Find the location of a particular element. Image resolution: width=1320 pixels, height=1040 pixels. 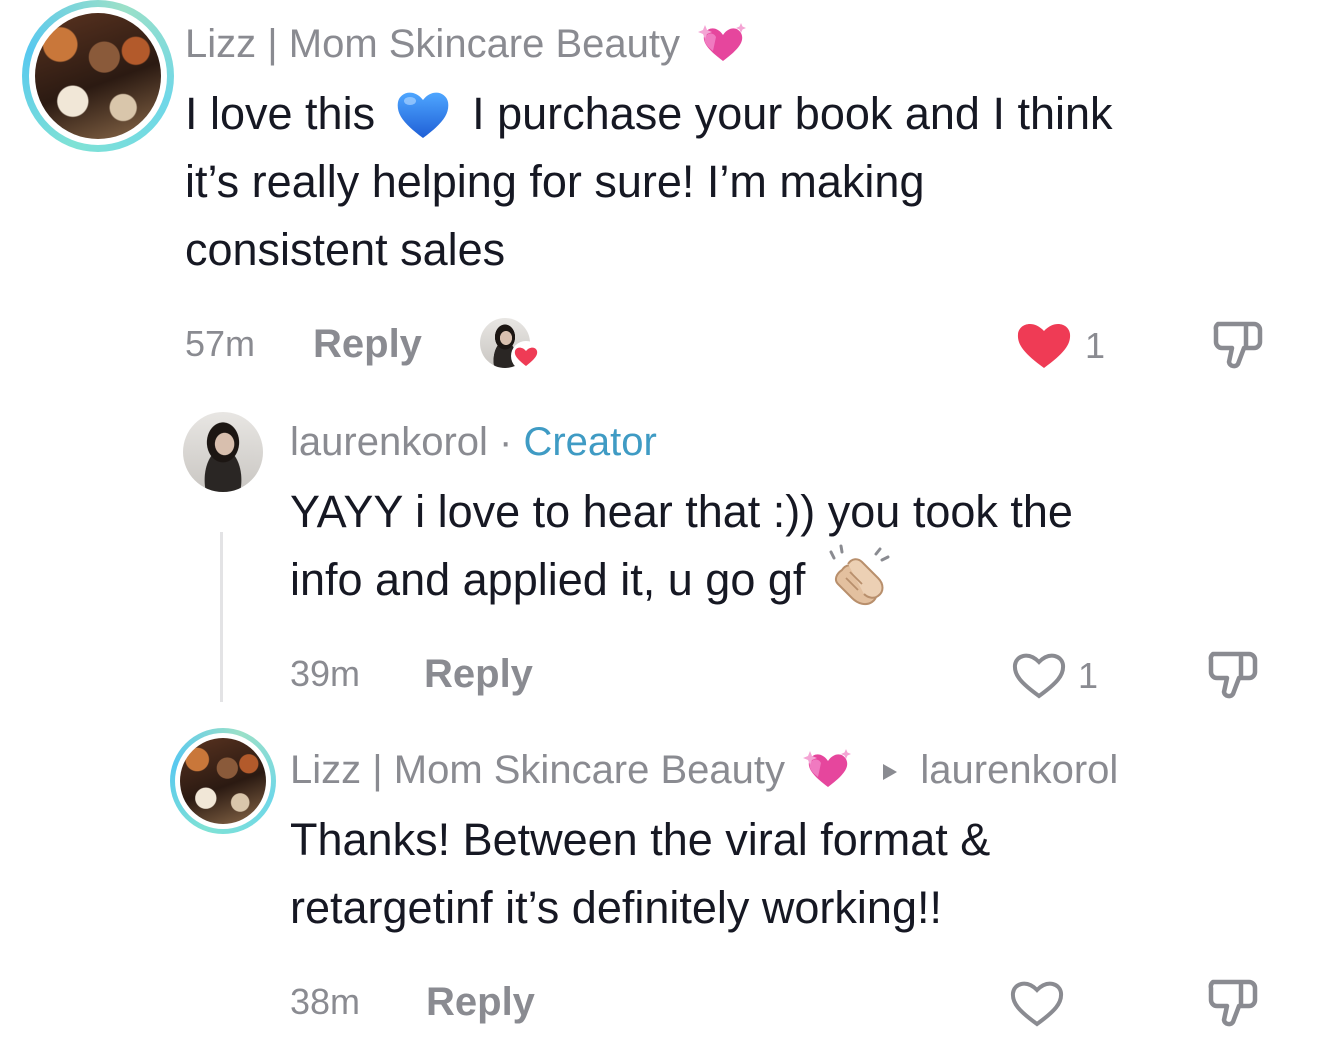

reply-arrow-icon is located at coordinates (890, 772).